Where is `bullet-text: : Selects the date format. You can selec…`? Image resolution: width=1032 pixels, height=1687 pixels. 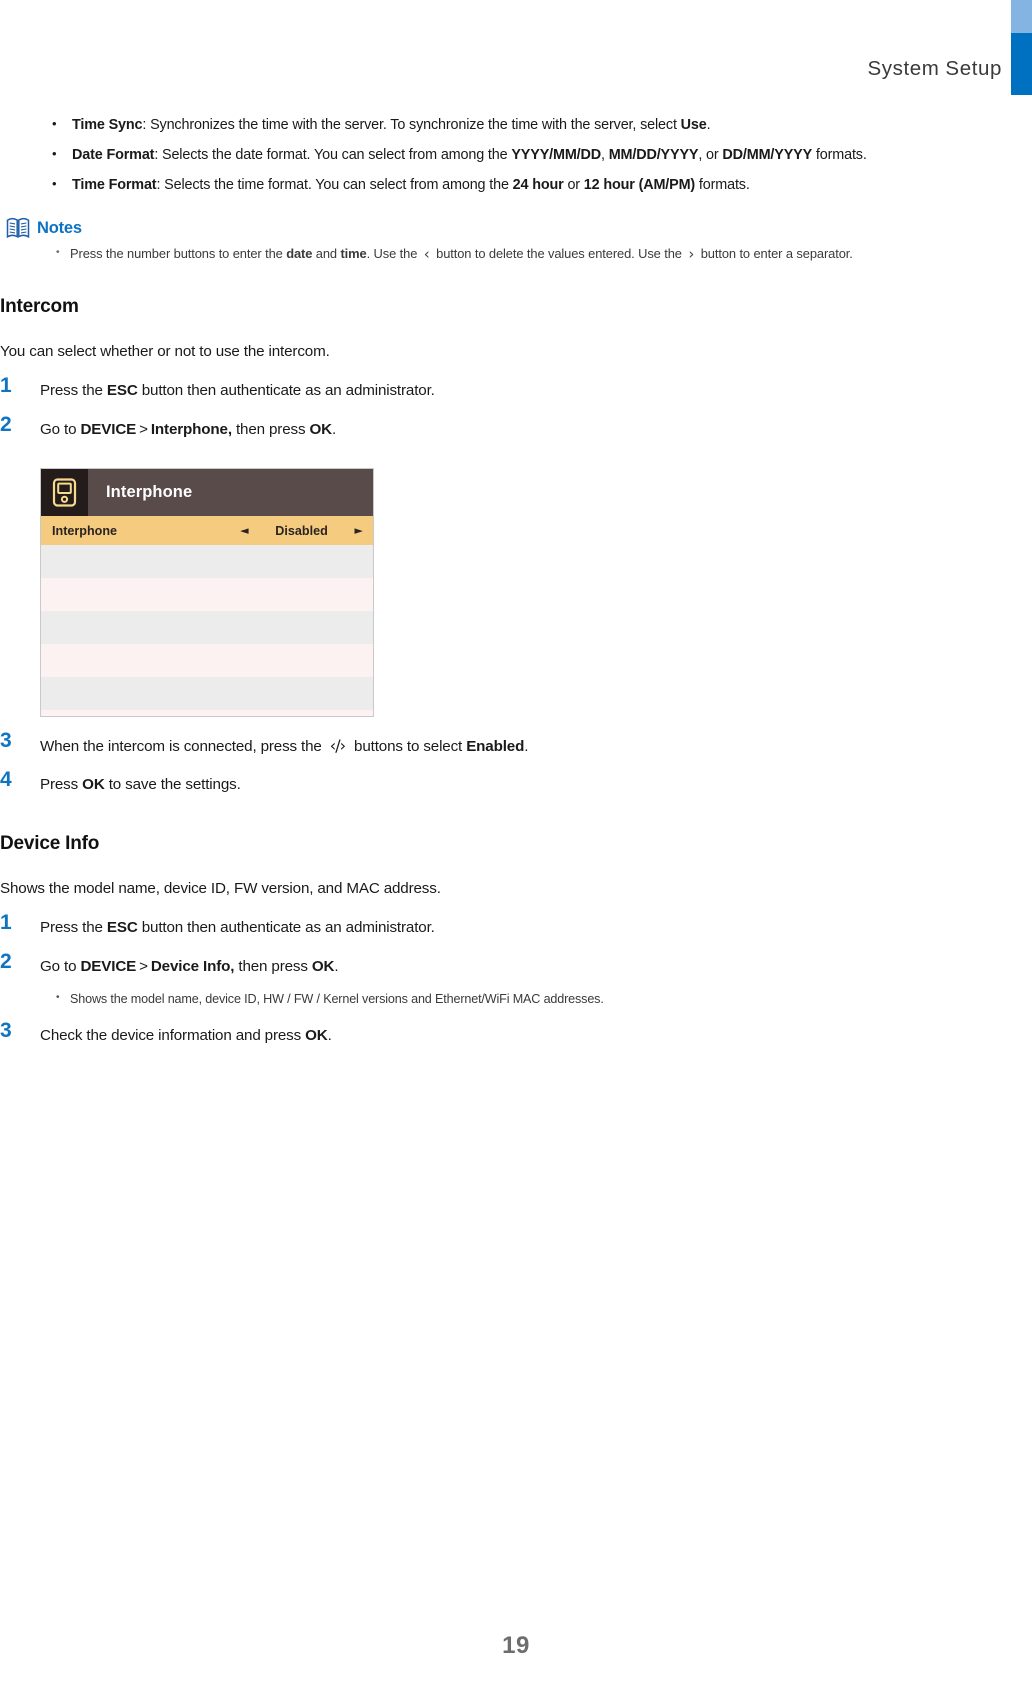
bullet-text: : Selects the date format. You can selec… is located at coordinates (333, 155).